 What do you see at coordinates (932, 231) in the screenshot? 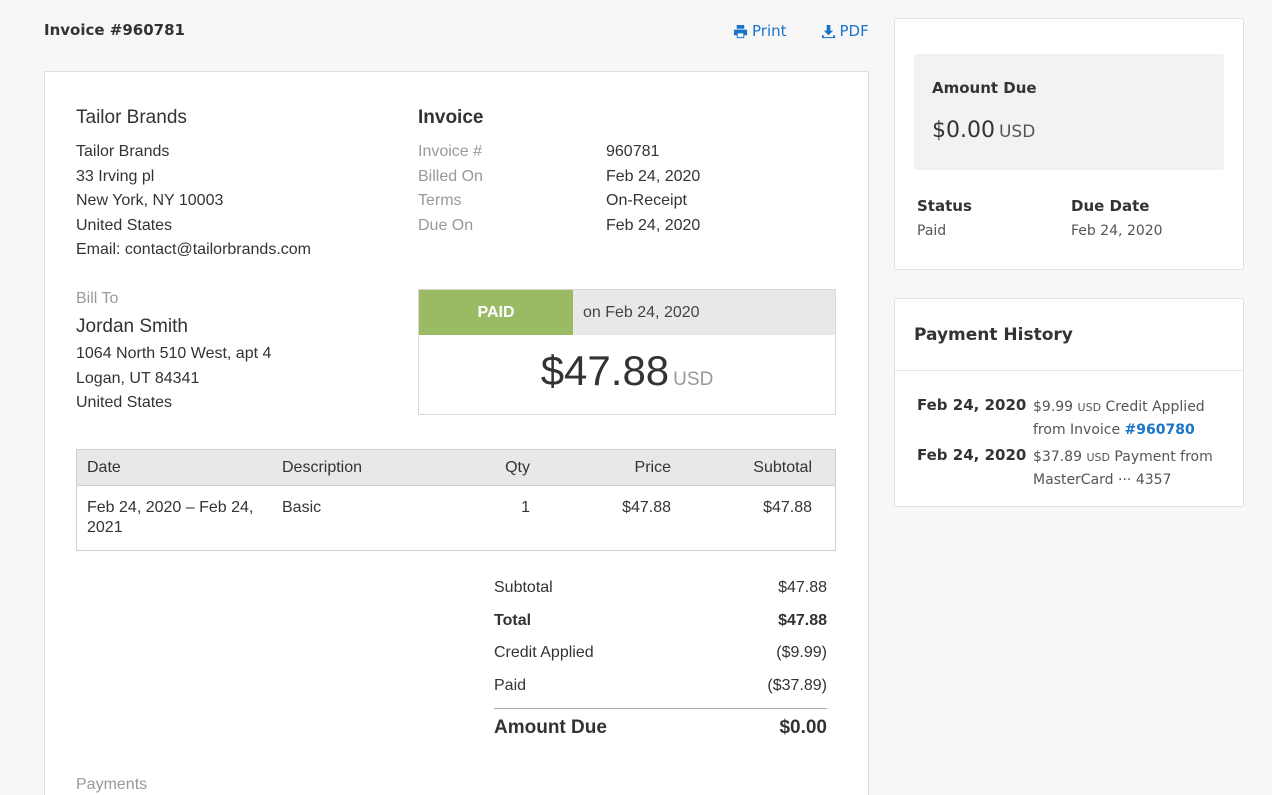
I see `status-value: Paid` at bounding box center [932, 231].